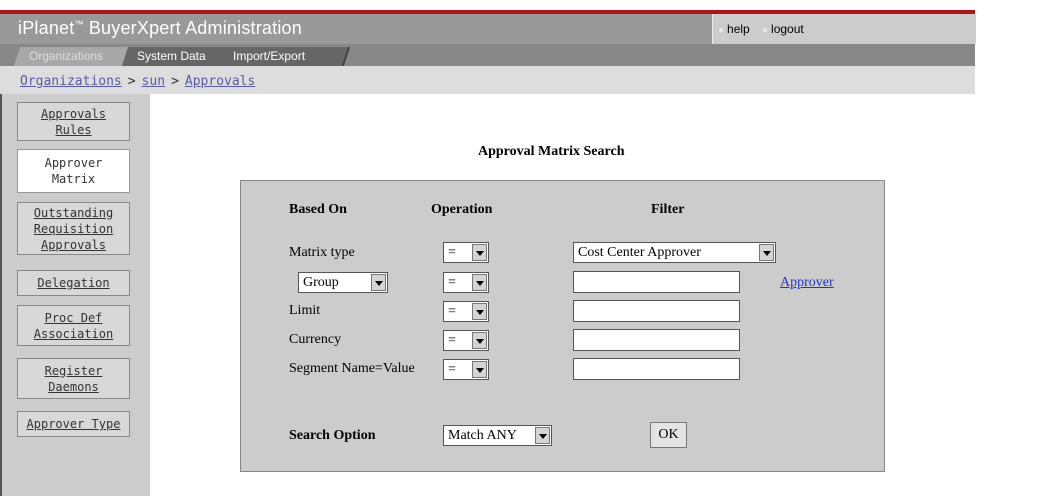  I want to click on breadcrumb-sun: sun, so click(153, 81).